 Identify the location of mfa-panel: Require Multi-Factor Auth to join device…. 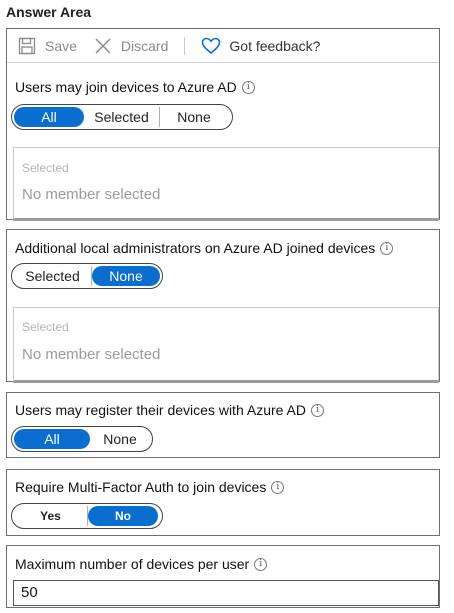
(223, 502).